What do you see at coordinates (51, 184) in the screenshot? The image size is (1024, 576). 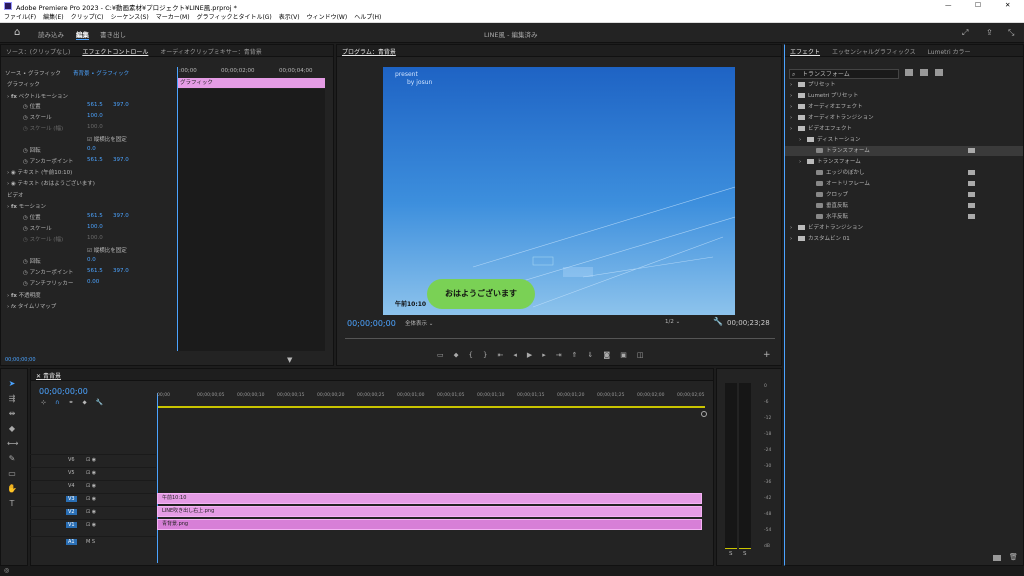 I see `fx-text-greeting: › ◉ テキスト (おはようございます)` at bounding box center [51, 184].